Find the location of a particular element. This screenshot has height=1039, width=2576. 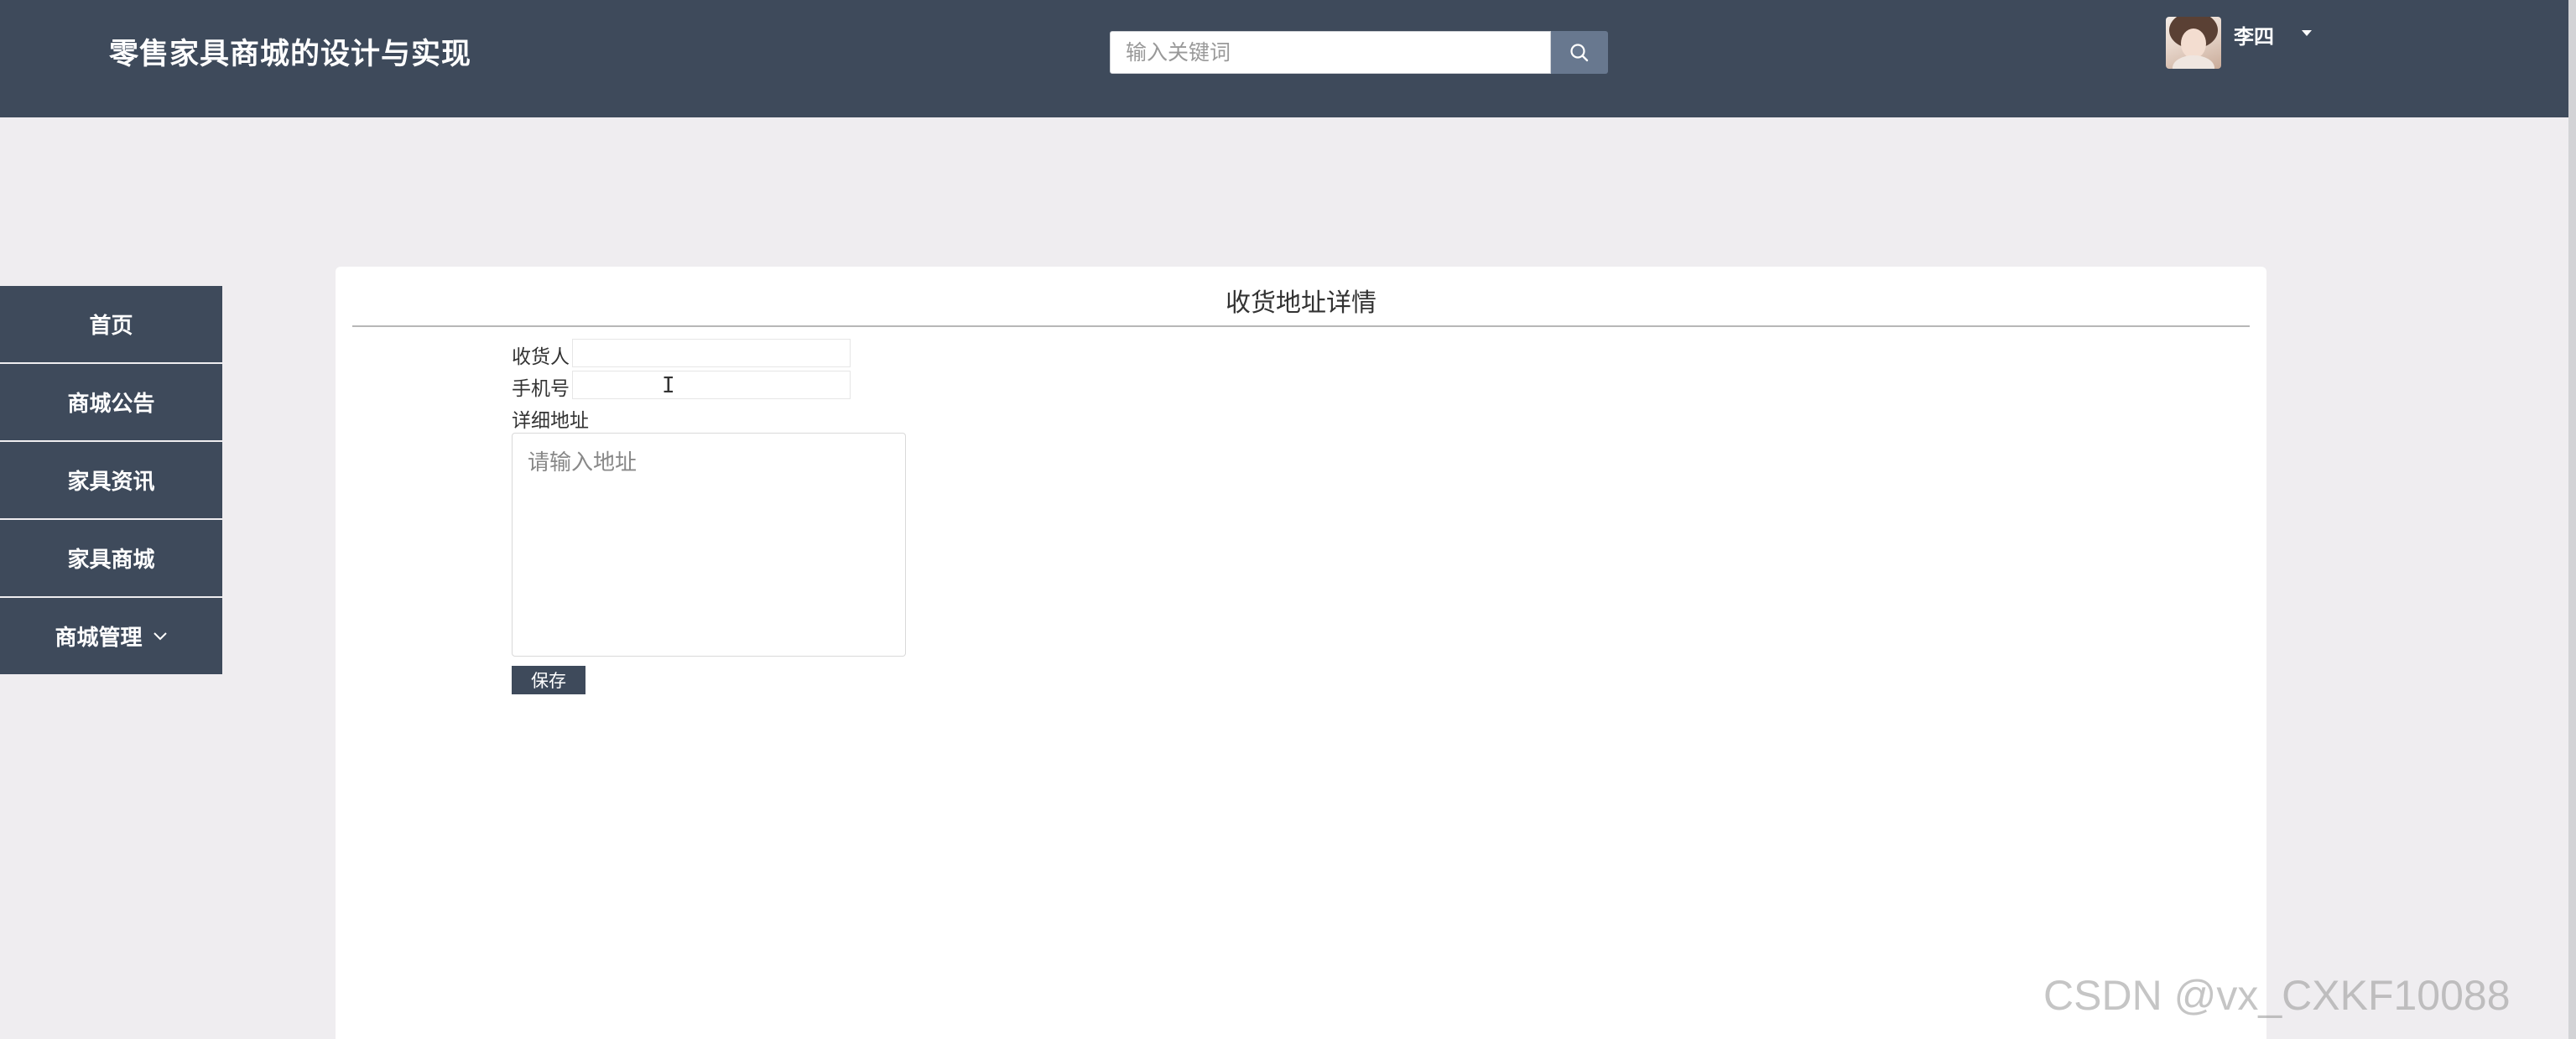

sidebar-item-management: 商城管理 is located at coordinates (111, 636).